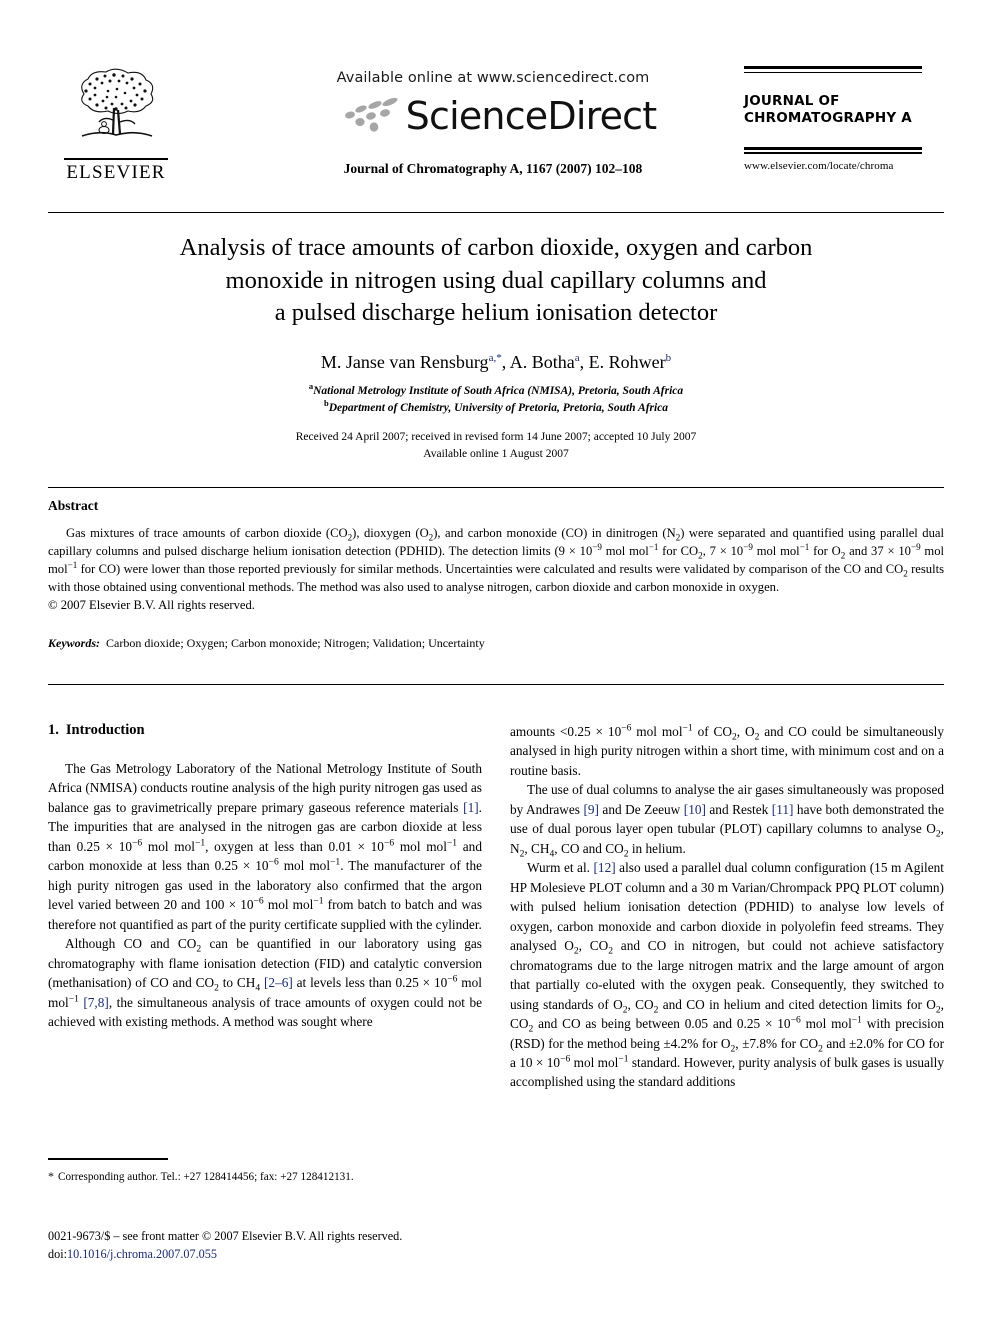  Describe the element at coordinates (712, 731) in the screenshot. I see `r1-c: of CO` at that location.